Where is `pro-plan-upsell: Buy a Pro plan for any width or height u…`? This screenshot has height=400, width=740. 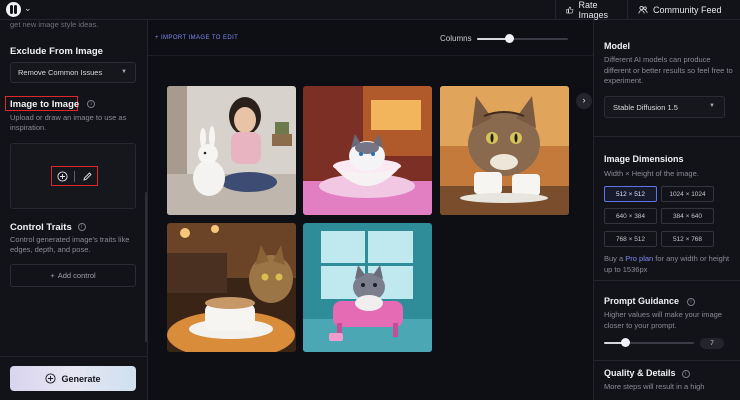 pro-plan-upsell: Buy a Pro plan for any width or height u… is located at coordinates (669, 264).